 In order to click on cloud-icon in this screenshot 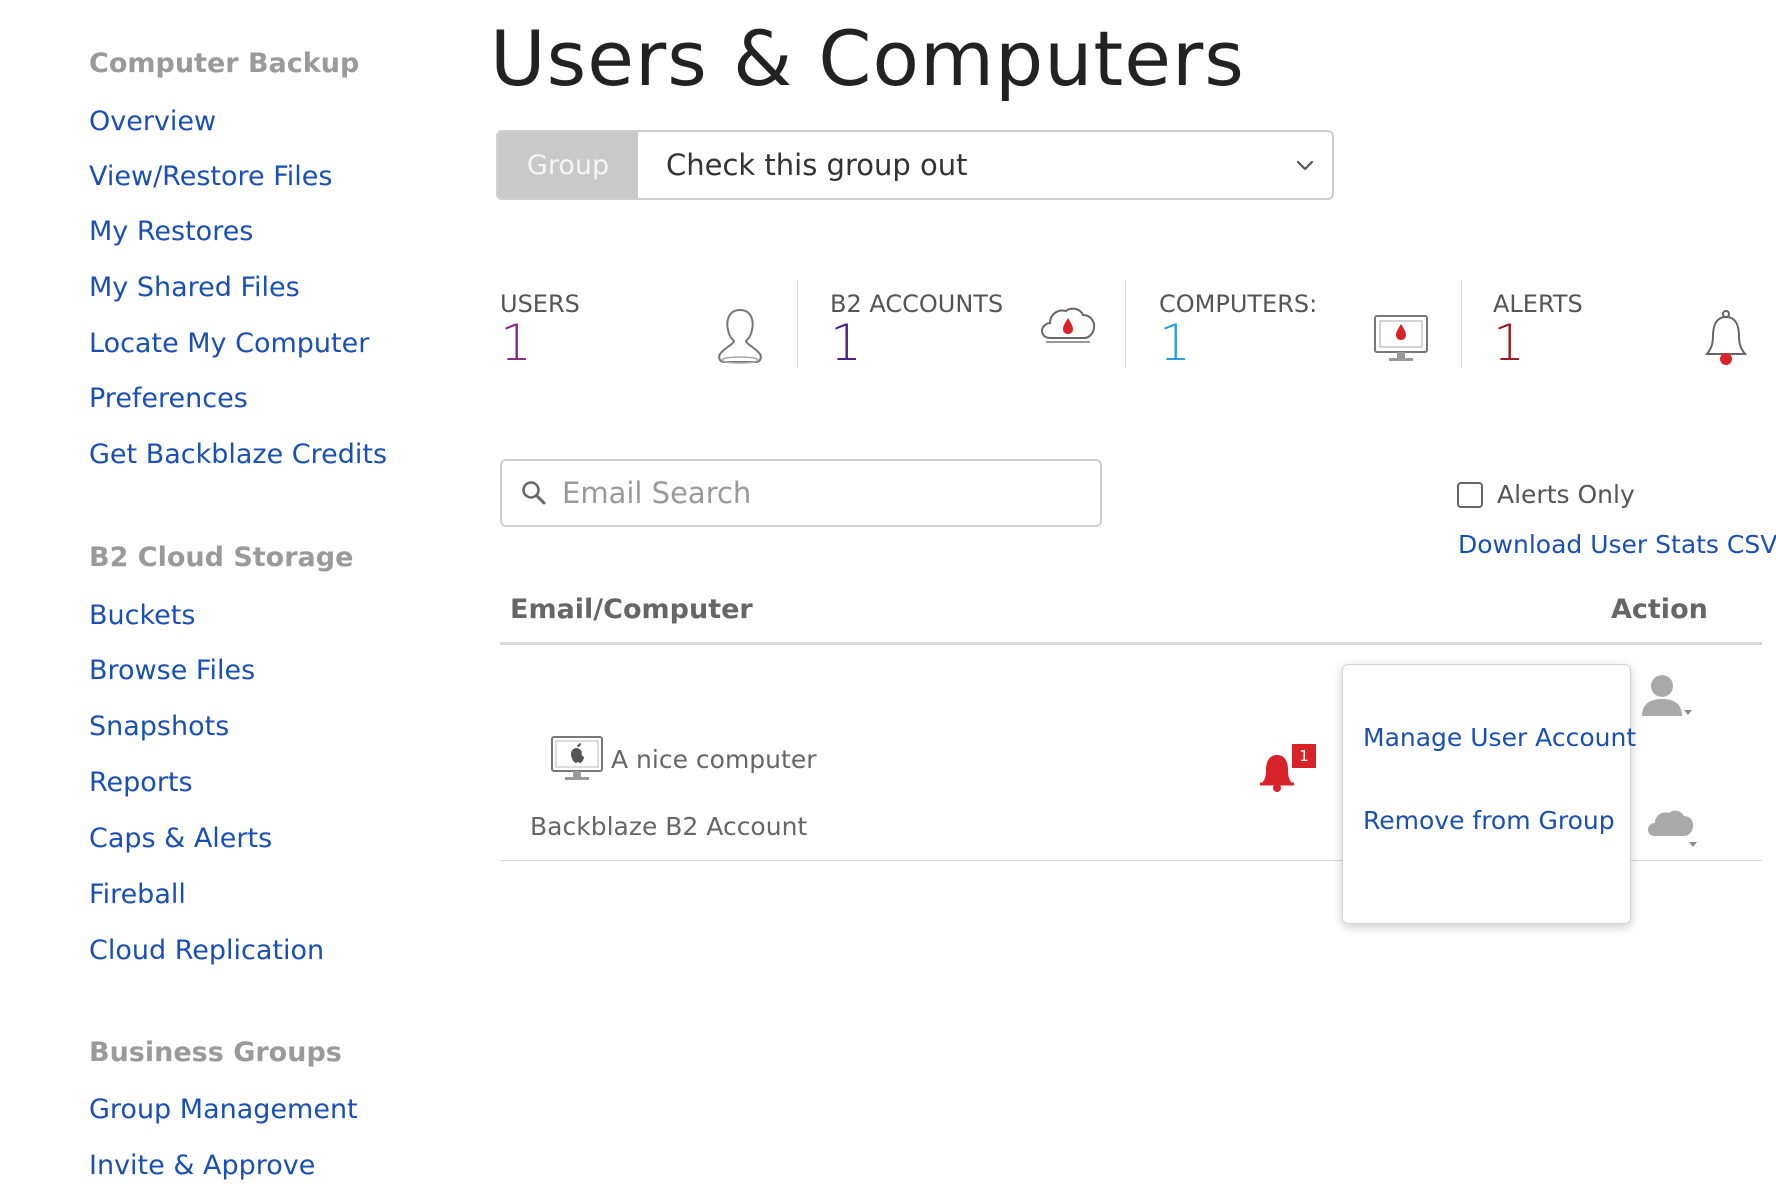, I will do `click(1068, 325)`.